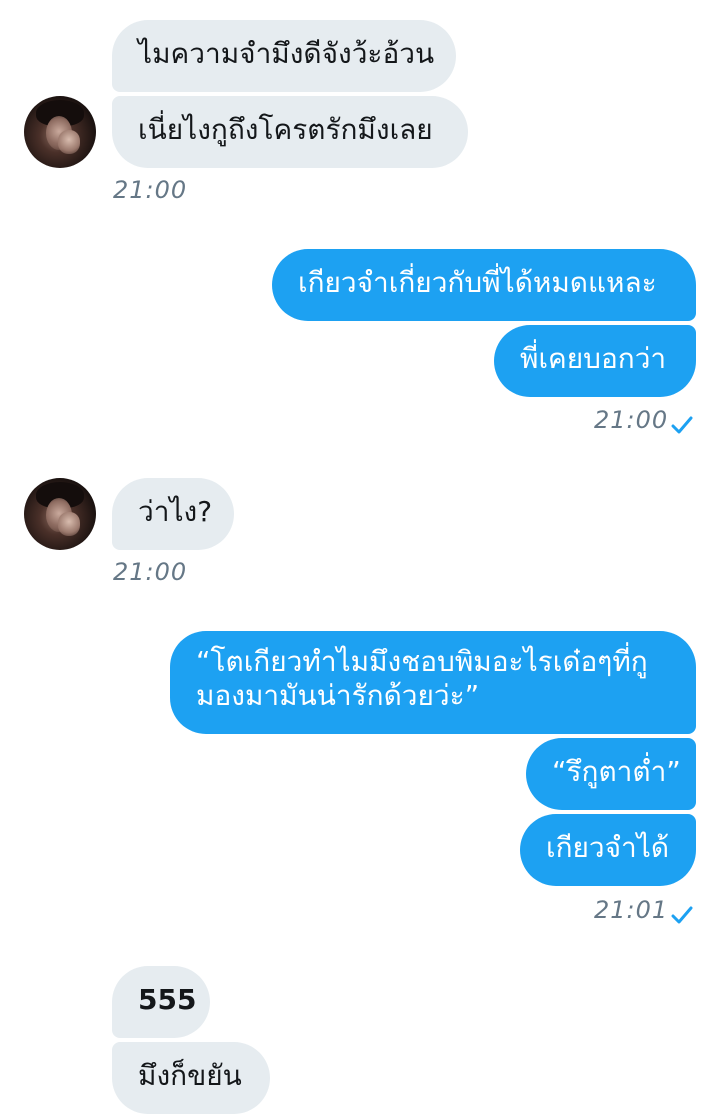  I want to click on message-timestamp: 21:01, so click(631, 910).